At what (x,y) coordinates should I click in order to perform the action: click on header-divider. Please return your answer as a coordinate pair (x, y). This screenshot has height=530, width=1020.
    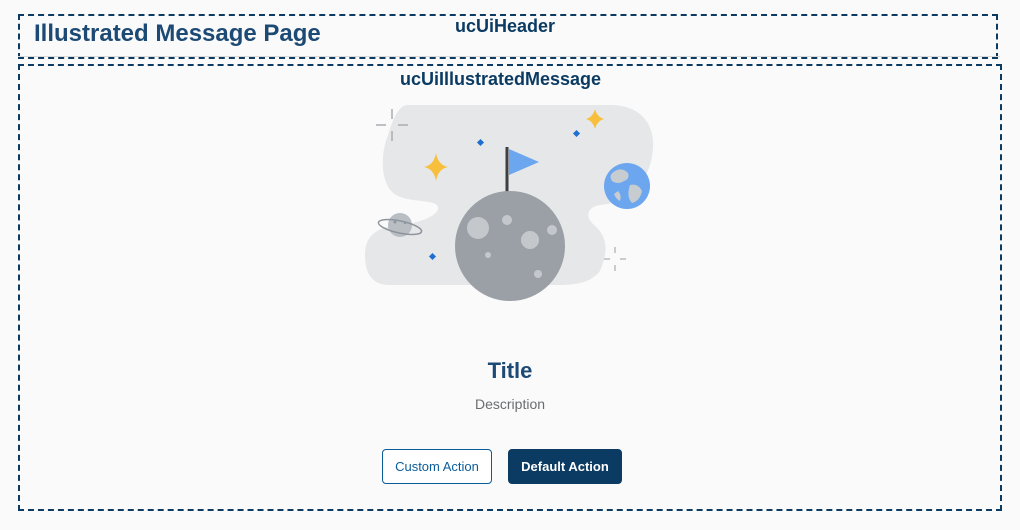
    Looking at the image, I should click on (509, 56).